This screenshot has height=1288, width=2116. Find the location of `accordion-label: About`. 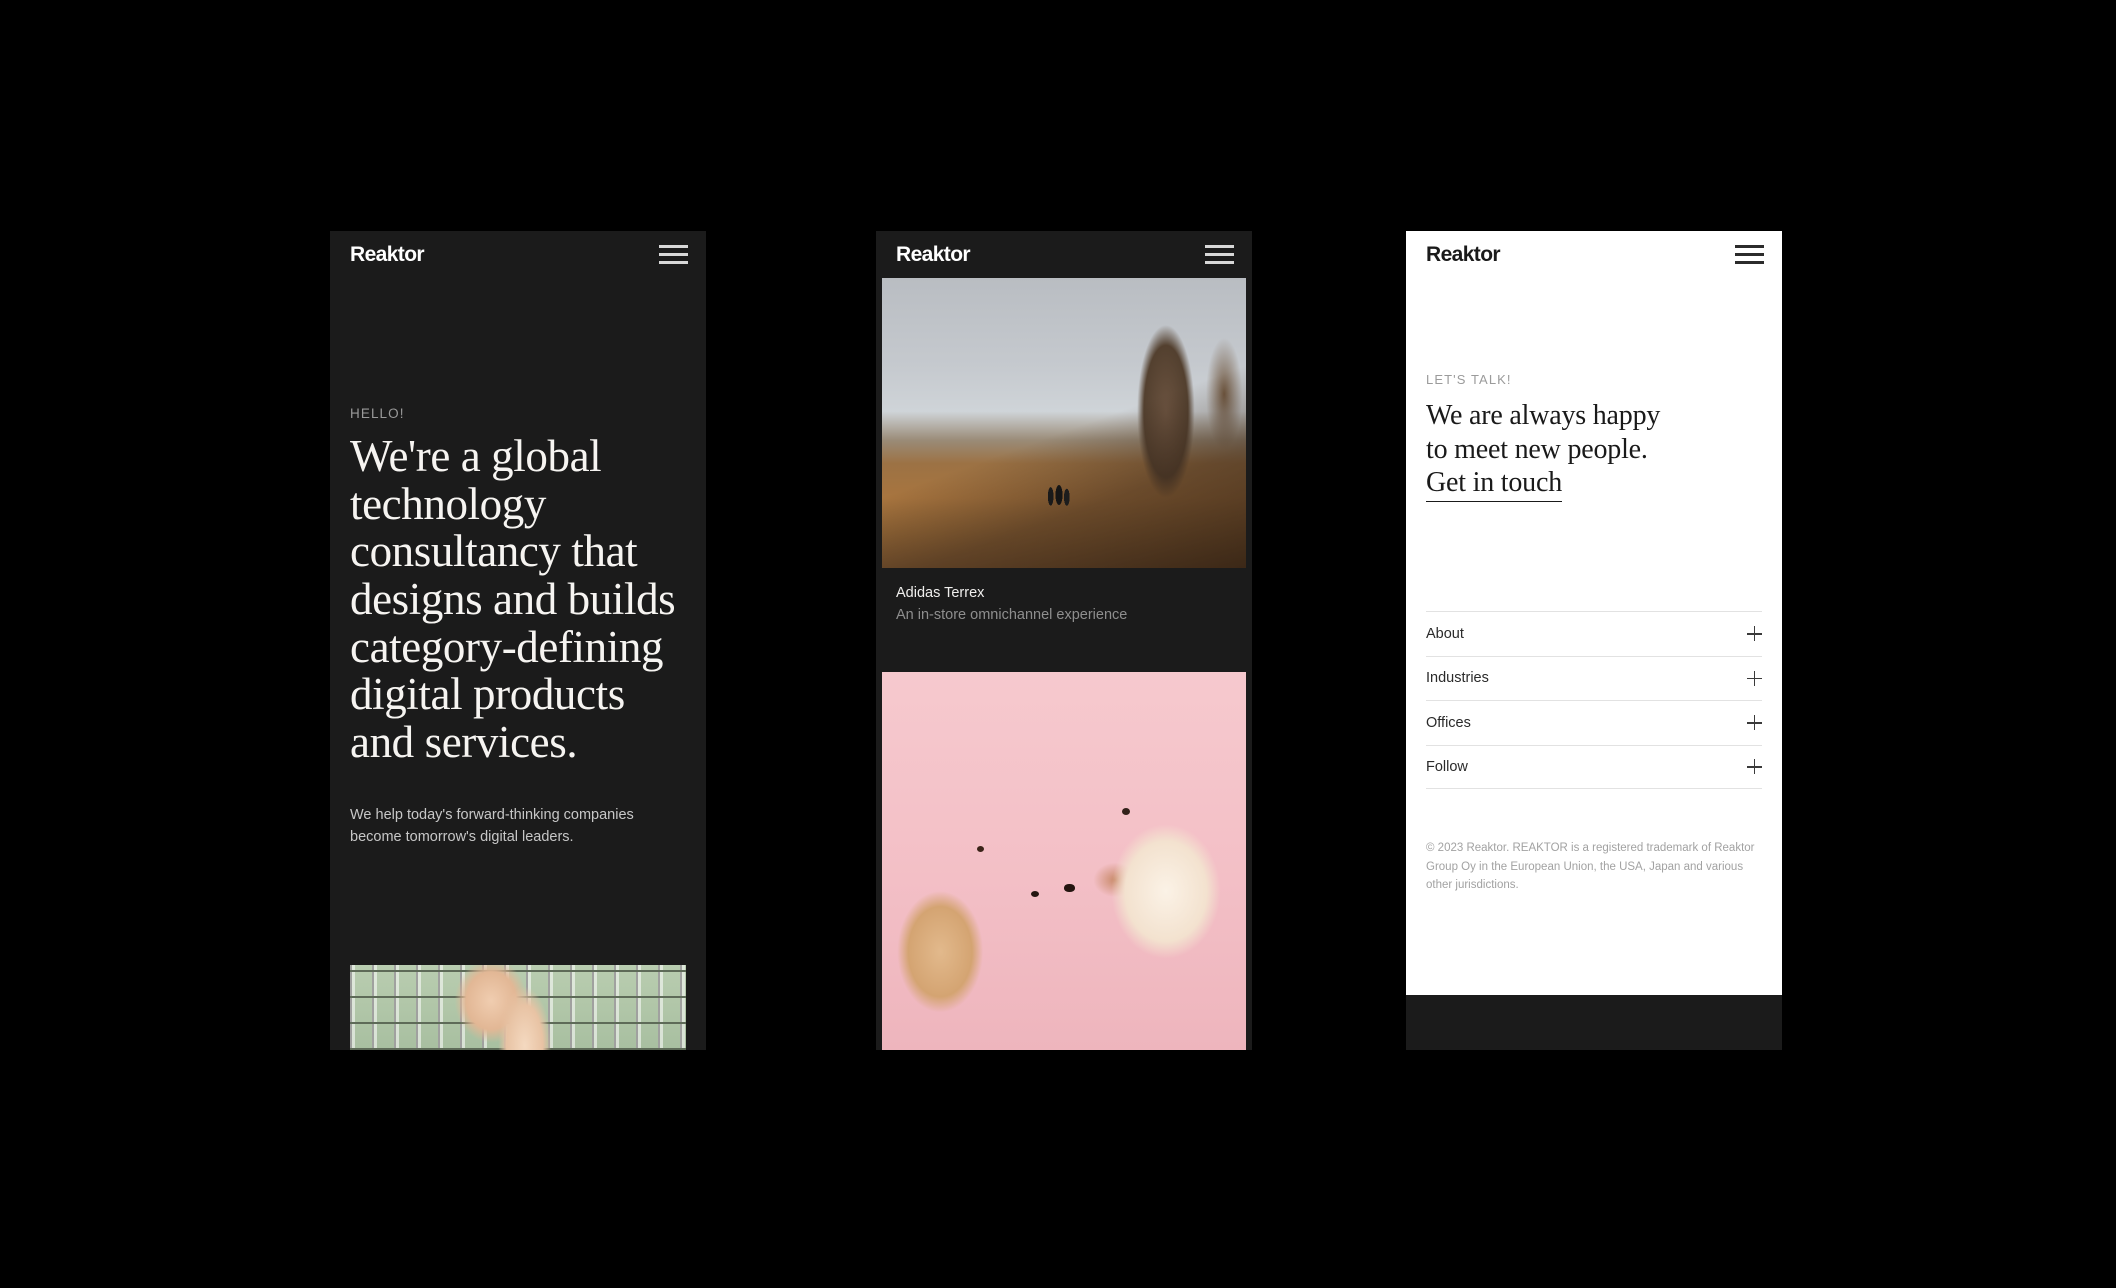

accordion-label: About is located at coordinates (1445, 633).